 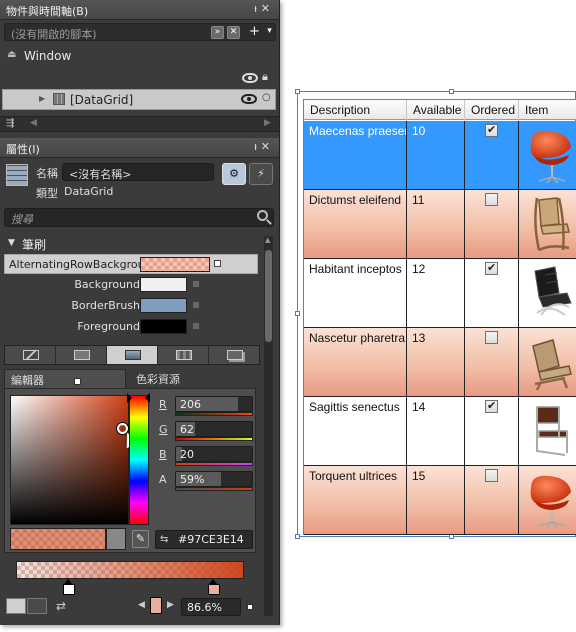 I want to click on tree-item-datagrid: ▶ [DataGrid] ○, so click(x=139, y=99).